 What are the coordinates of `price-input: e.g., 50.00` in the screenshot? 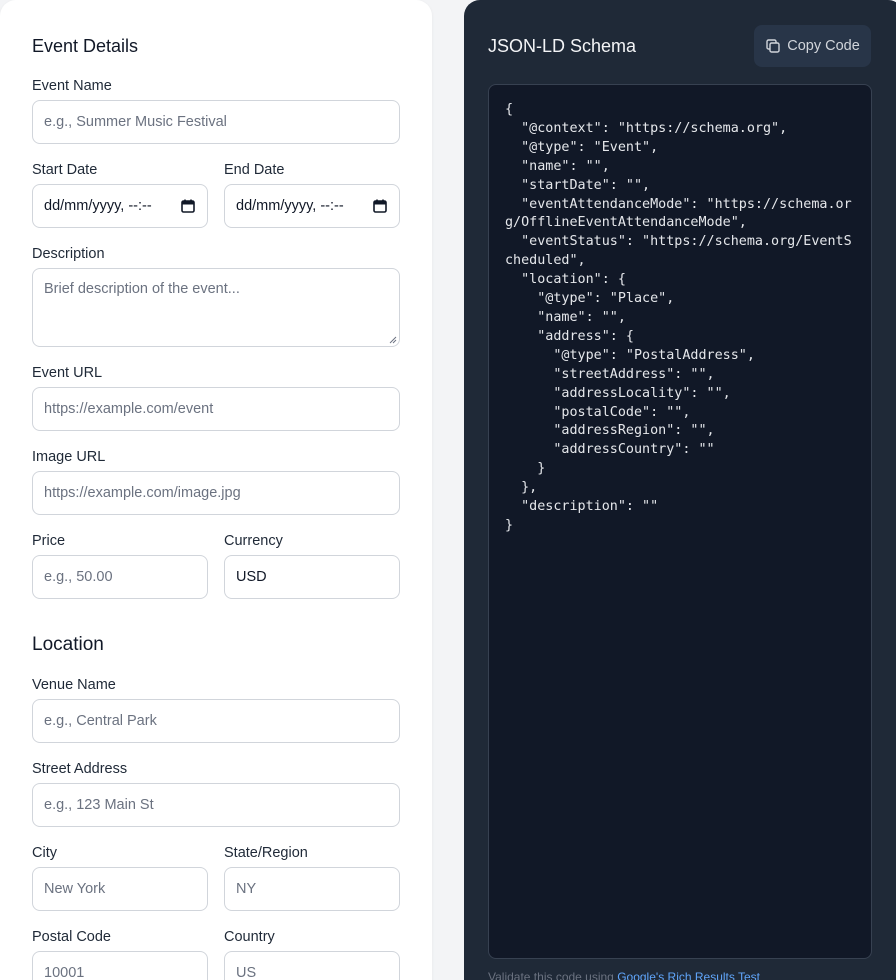 It's located at (120, 577).